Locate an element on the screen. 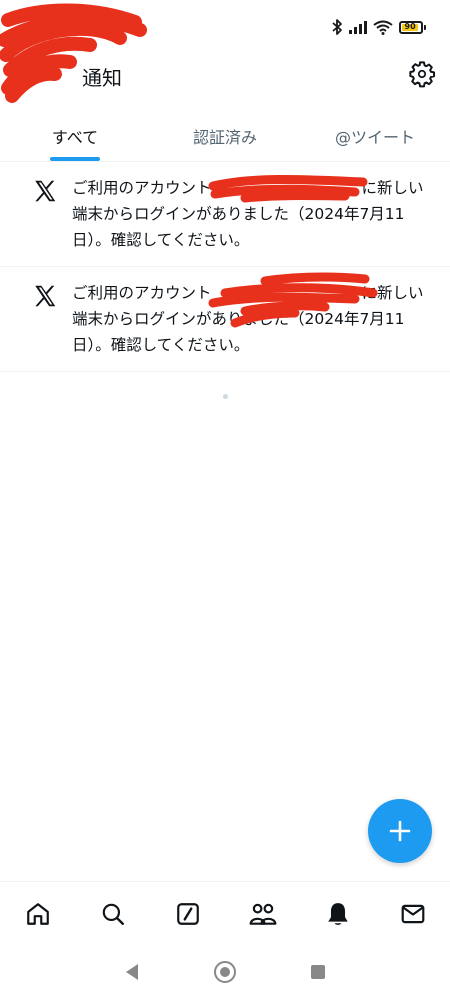 This screenshot has height=999, width=450. compose-button is located at coordinates (400, 831).